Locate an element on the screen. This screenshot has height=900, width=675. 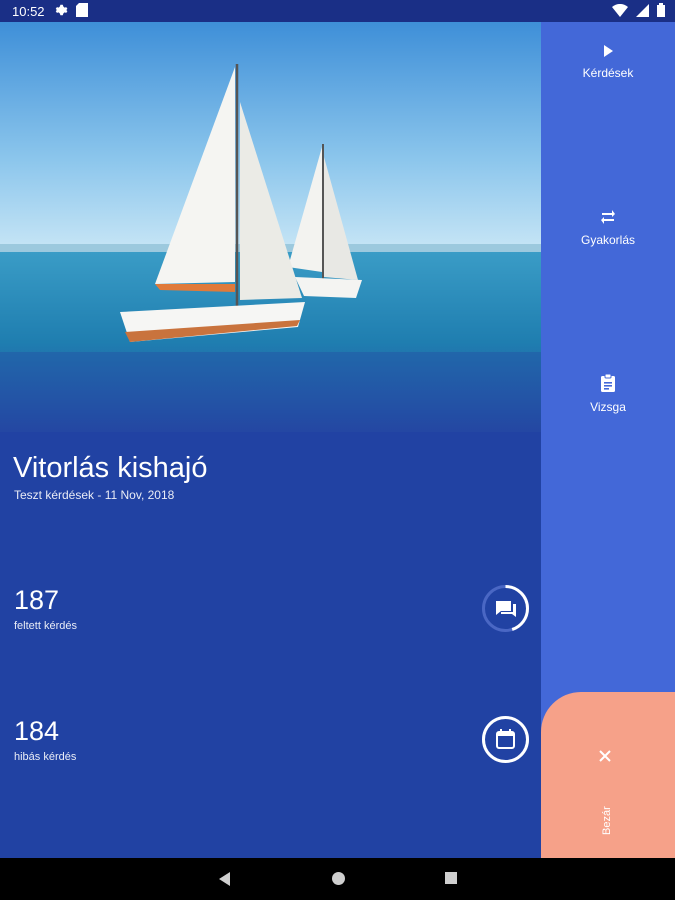
chat-icon is located at coordinates (506, 609).